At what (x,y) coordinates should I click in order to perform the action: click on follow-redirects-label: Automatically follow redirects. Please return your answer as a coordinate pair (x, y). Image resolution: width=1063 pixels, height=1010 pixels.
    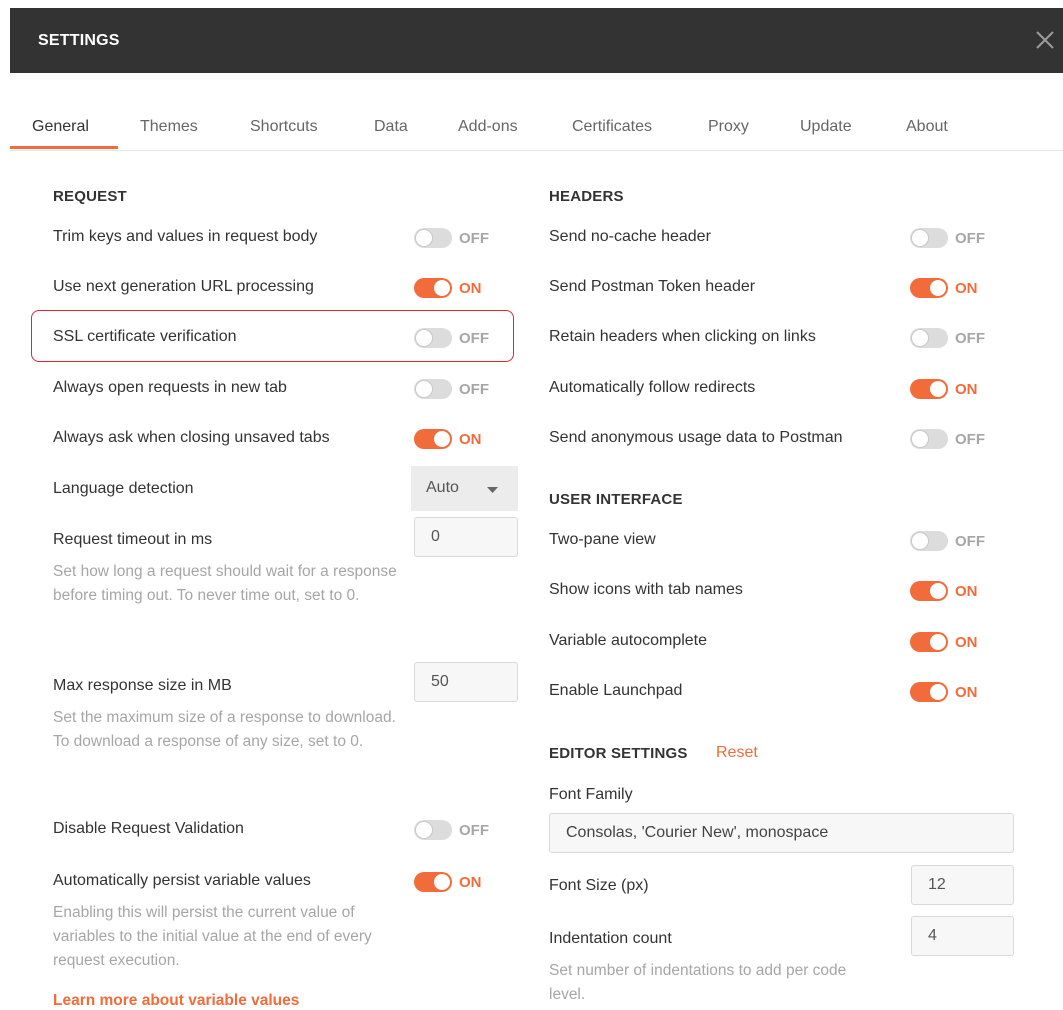
    Looking at the image, I should click on (652, 387).